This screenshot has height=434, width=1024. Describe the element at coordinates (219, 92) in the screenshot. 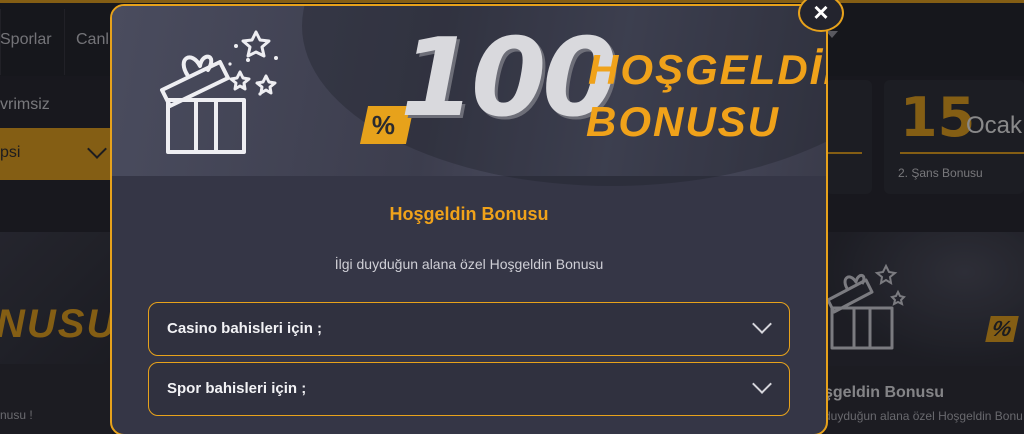

I see `gift-box-icon` at that location.